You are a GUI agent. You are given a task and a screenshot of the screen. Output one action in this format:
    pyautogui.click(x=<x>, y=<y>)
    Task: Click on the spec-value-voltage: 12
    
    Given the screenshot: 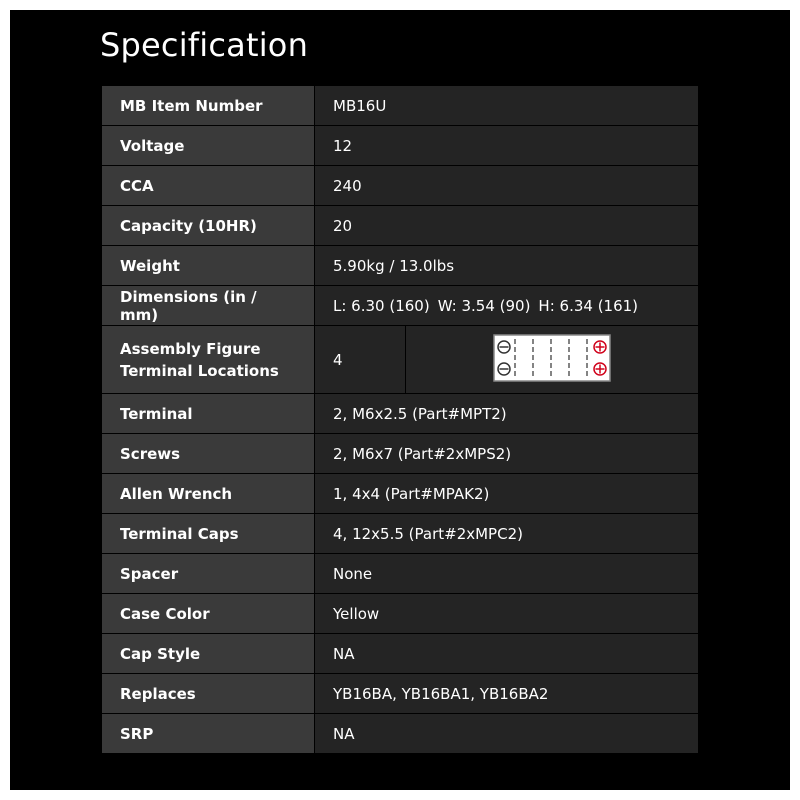 What is the action you would take?
    pyautogui.click(x=506, y=145)
    